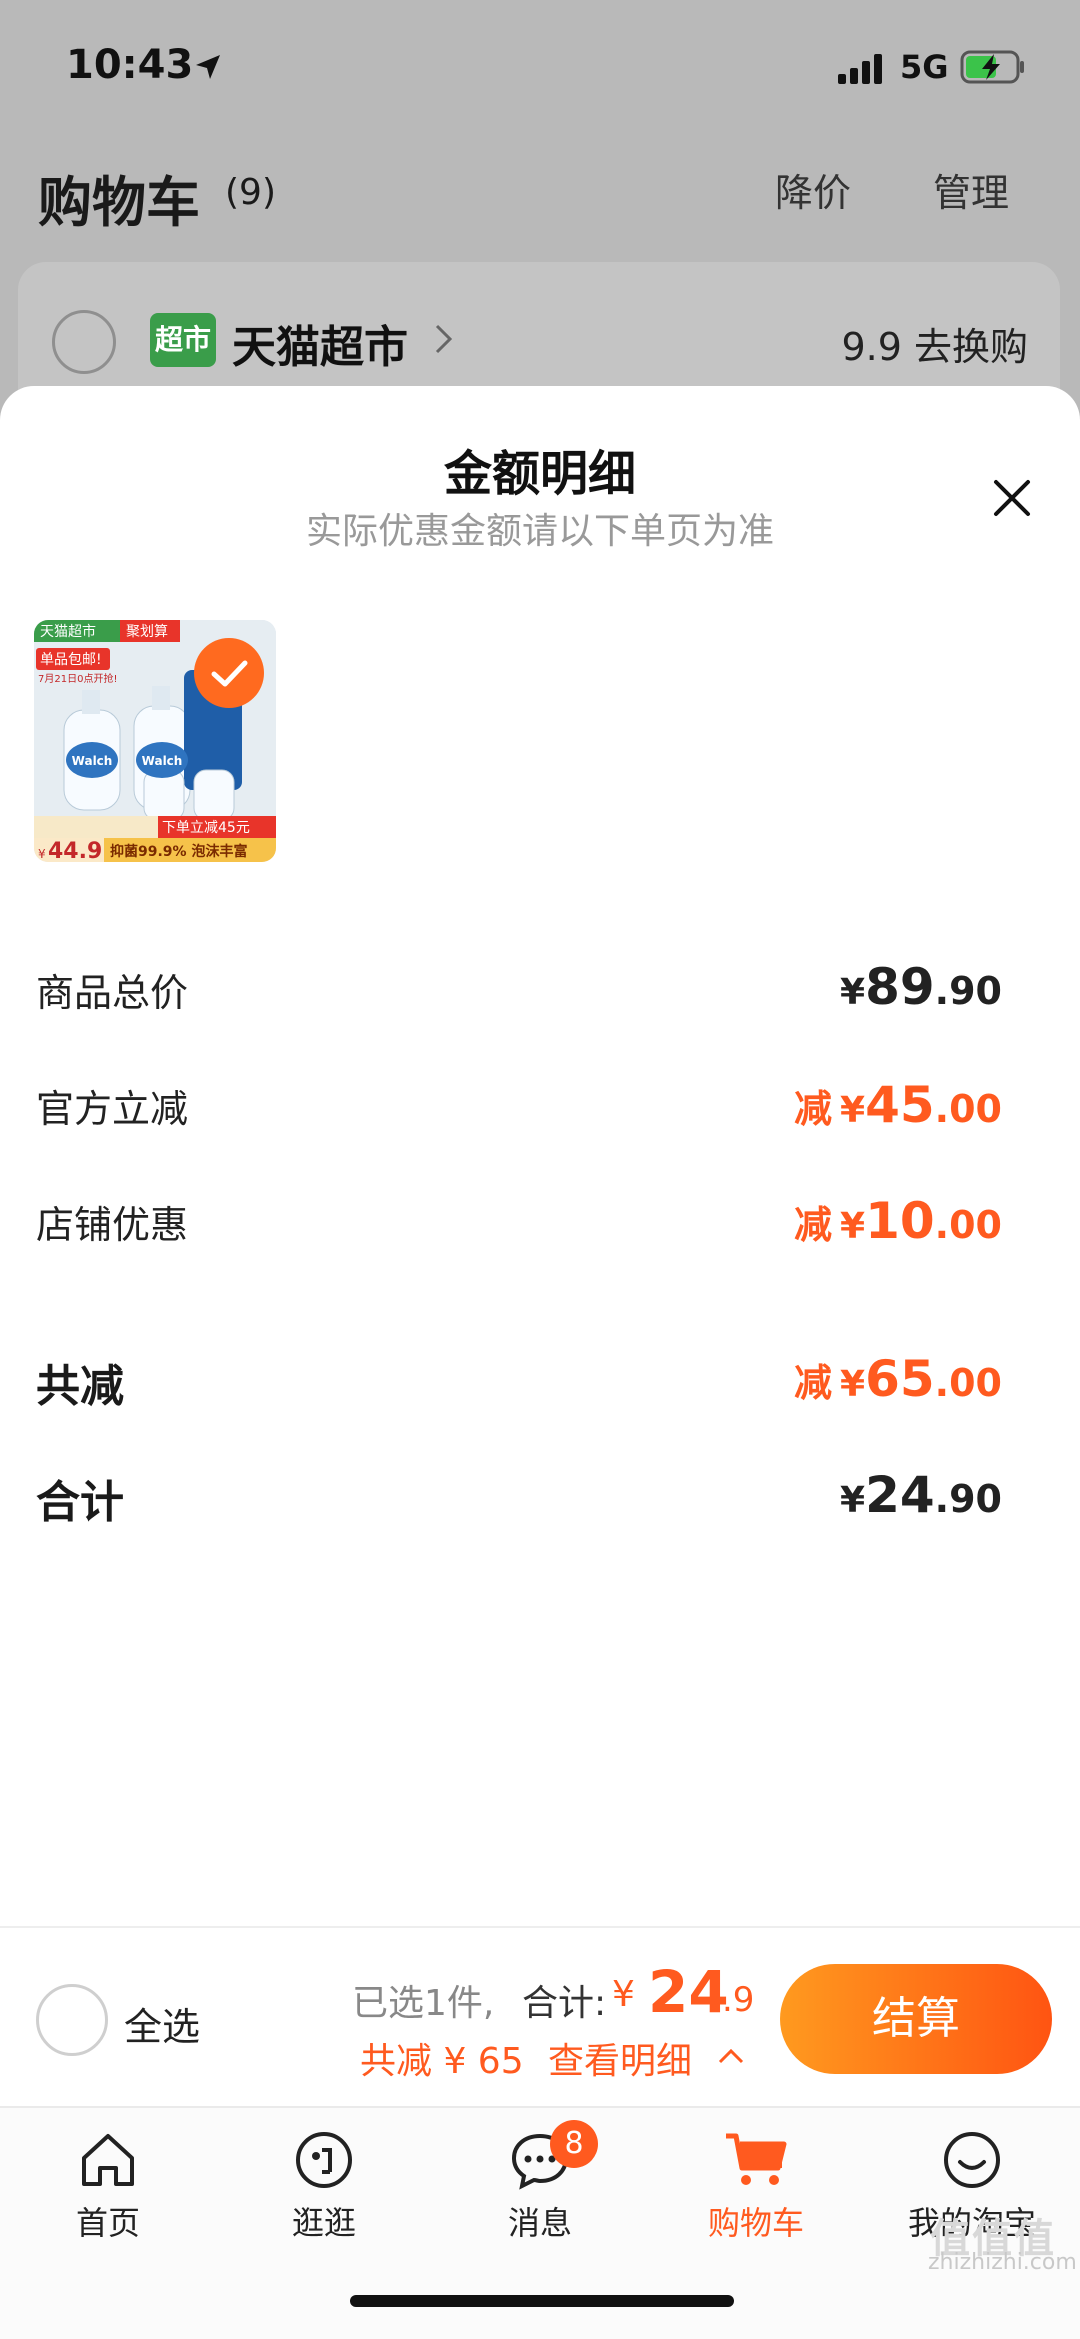 This screenshot has width=1080, height=2339. Describe the element at coordinates (921, 1495) in the screenshot. I see `row-value-grand-total: ¥24.90` at that location.